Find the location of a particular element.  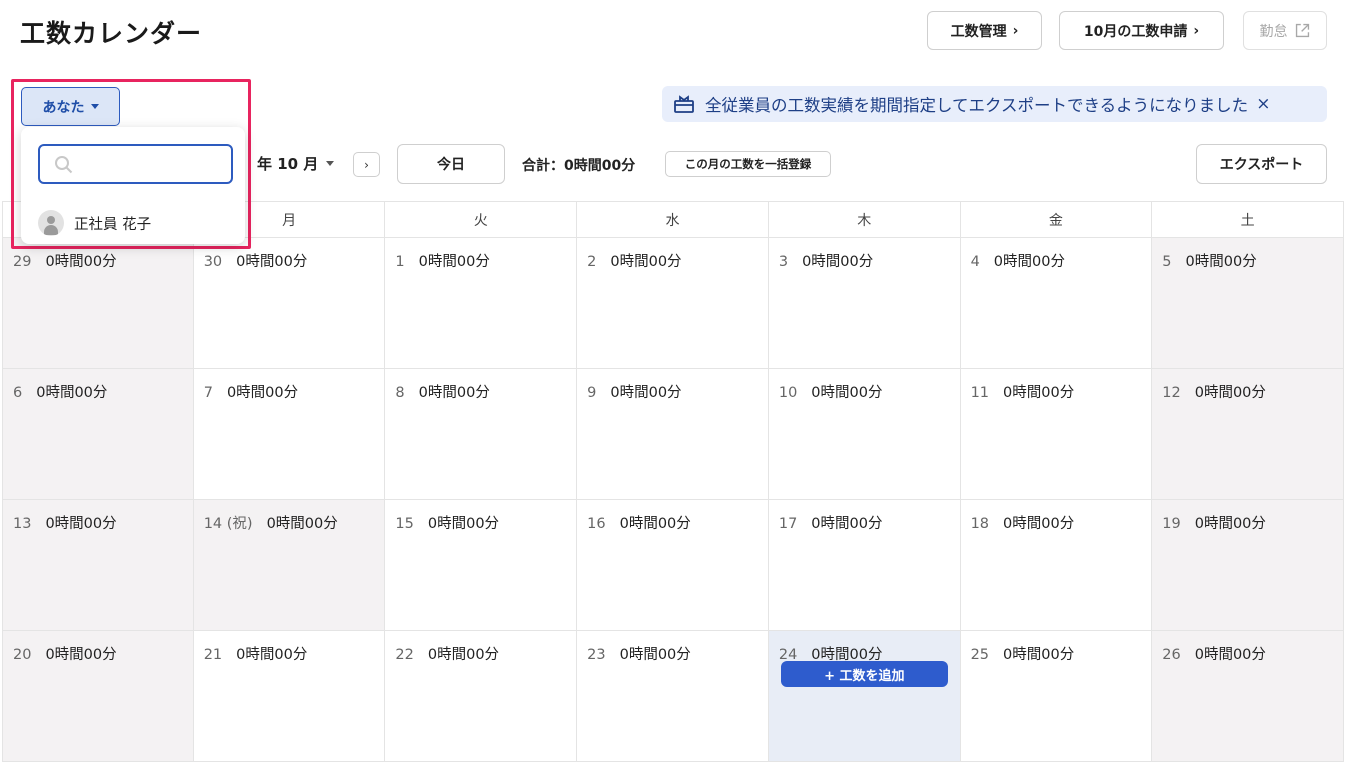

weekday-fri: 金 is located at coordinates (1057, 219).